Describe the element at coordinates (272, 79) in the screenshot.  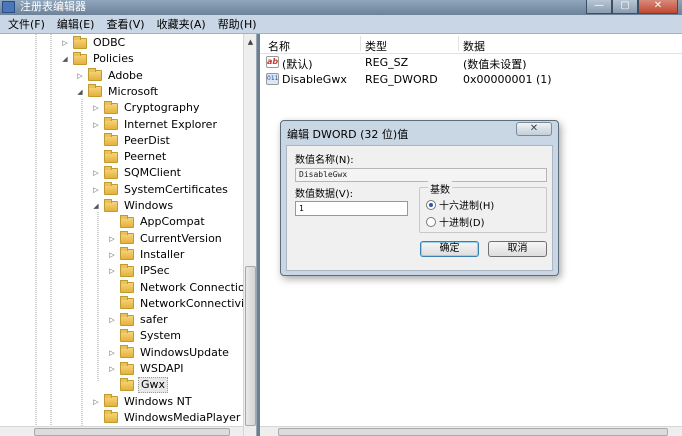
I see `binary-value-icon: 011` at that location.